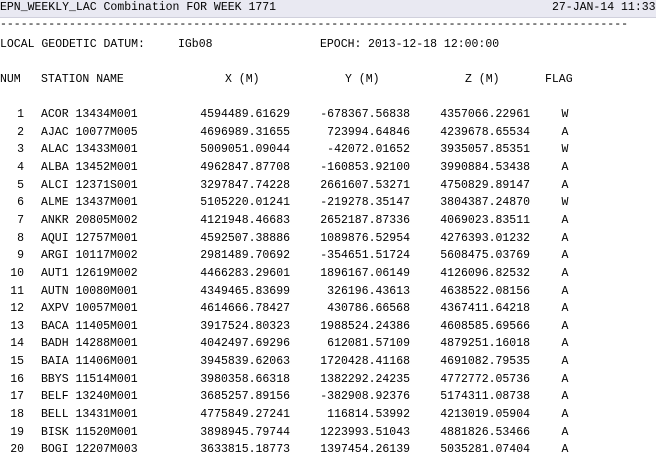  What do you see at coordinates (89, 238) in the screenshot?
I see `row-station-name: AQUI 12757M001` at bounding box center [89, 238].